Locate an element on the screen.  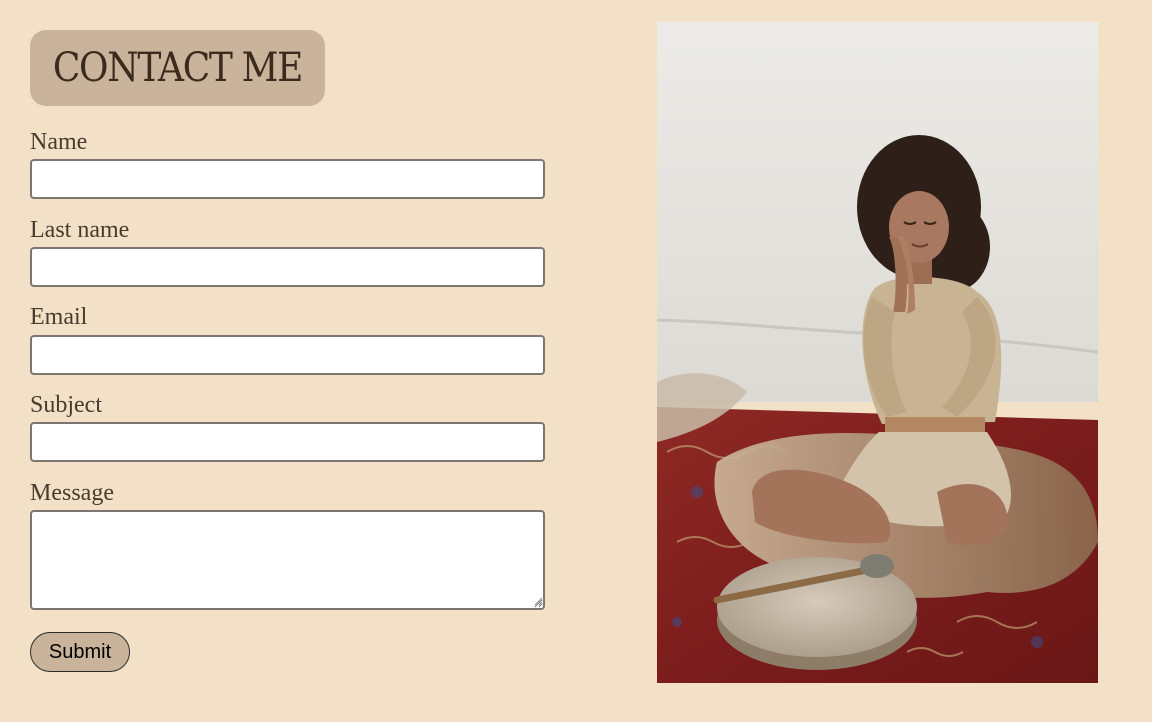
subject-label: Subject is located at coordinates (66, 405).